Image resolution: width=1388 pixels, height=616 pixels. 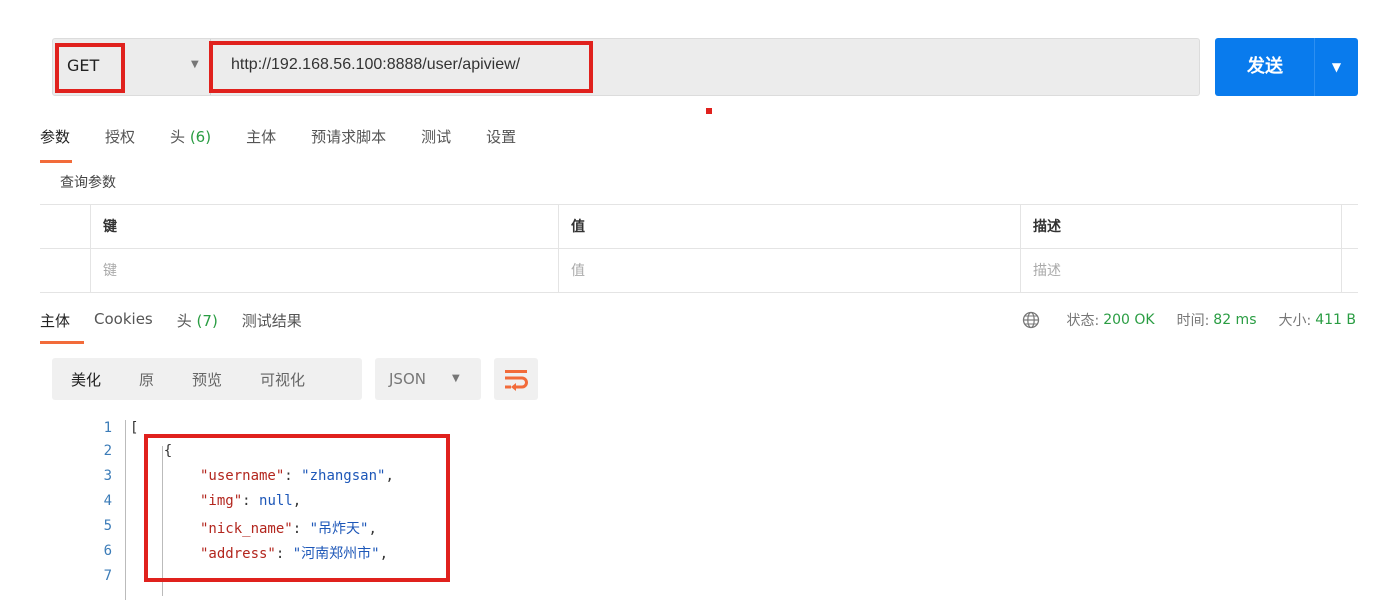 I want to click on send-button: 发送, so click(x=1265, y=67).